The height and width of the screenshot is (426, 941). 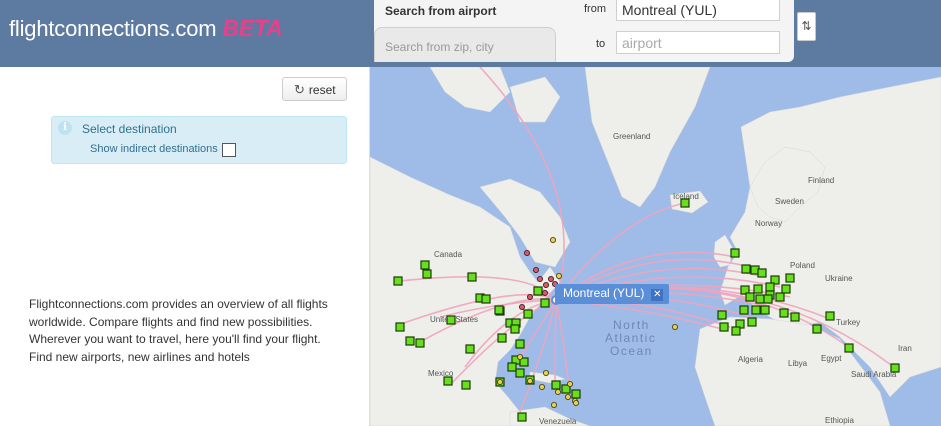 What do you see at coordinates (252, 28) in the screenshot?
I see `beta-badge: BETA` at bounding box center [252, 28].